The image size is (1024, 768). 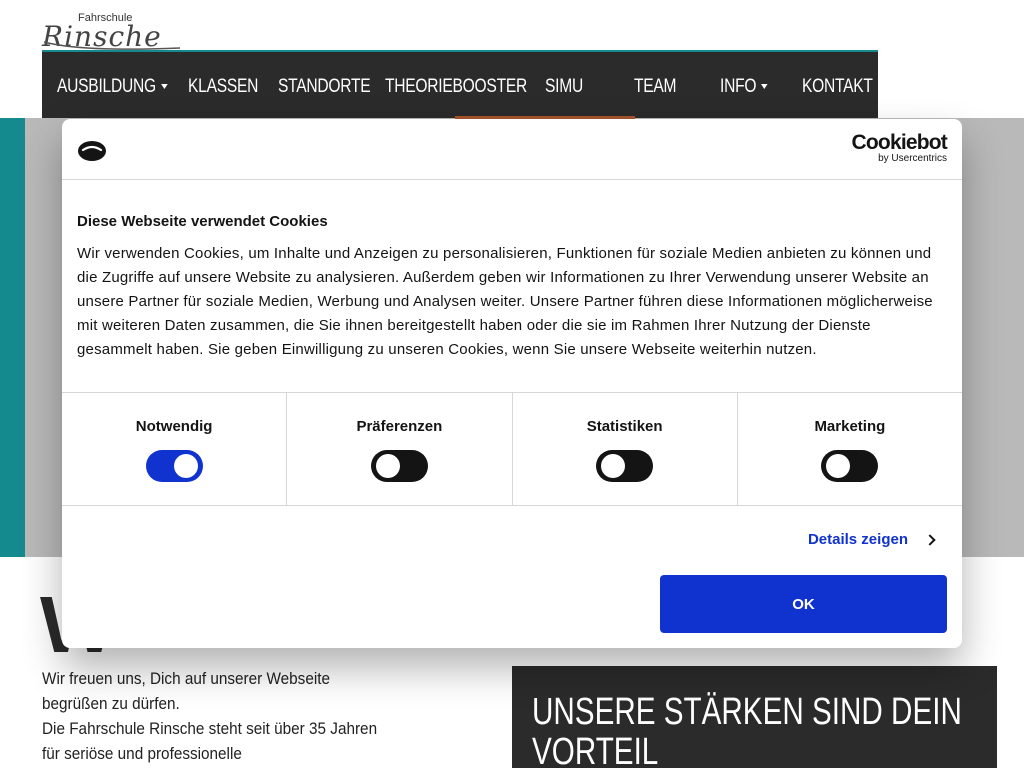 I want to click on toggle-cell-notwendig: Notwendig, so click(x=175, y=449).